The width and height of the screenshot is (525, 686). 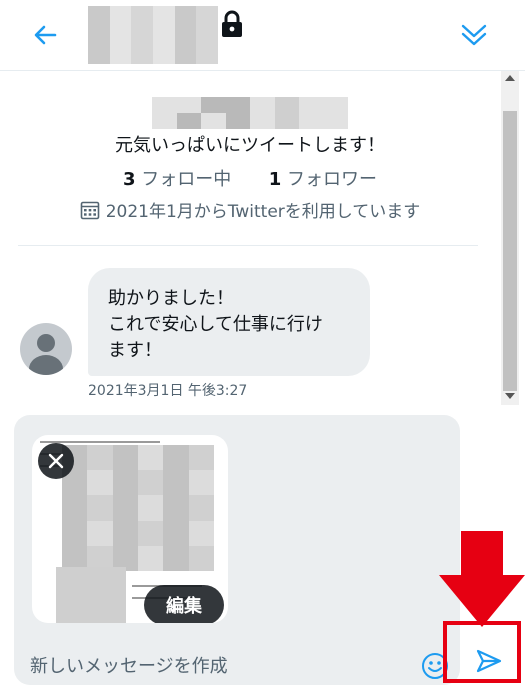 What do you see at coordinates (250, 113) in the screenshot?
I see `profile-name-redacted` at bounding box center [250, 113].